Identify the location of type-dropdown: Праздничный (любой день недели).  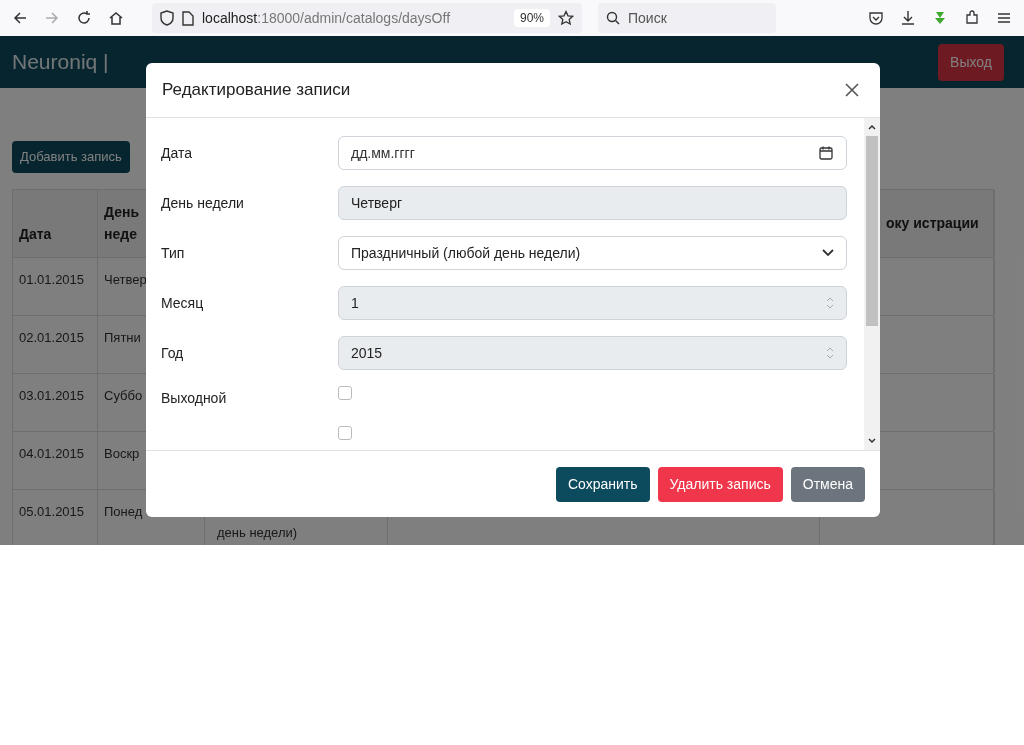
(592, 253).